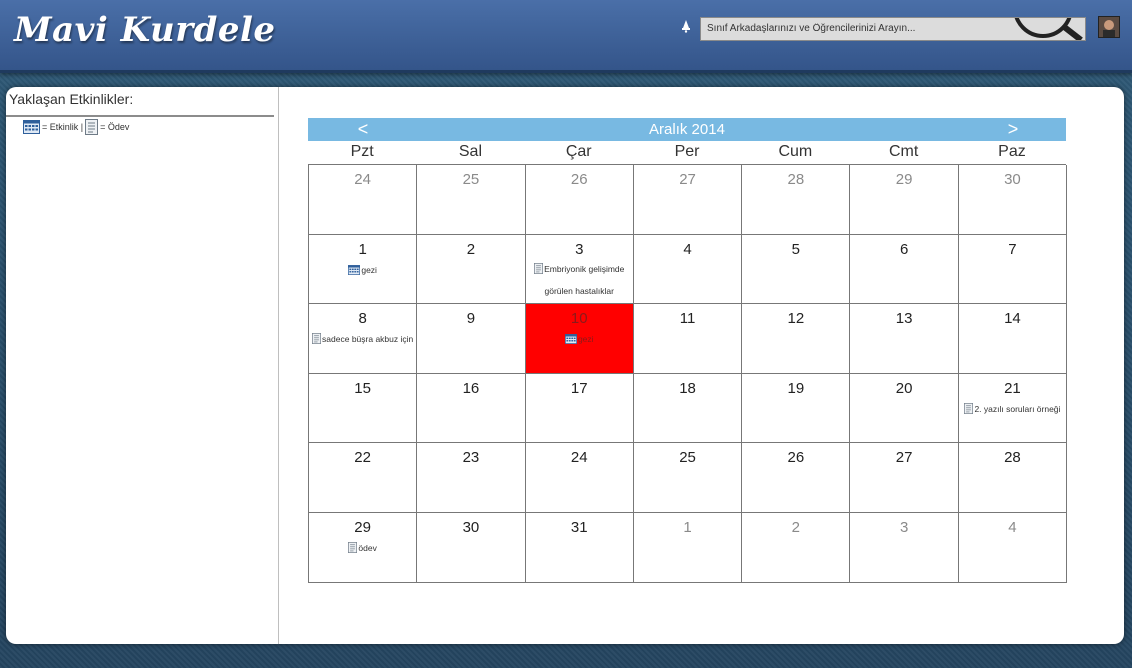 The height and width of the screenshot is (668, 1132). What do you see at coordinates (471, 339) in the screenshot?
I see `day-cell: 9` at bounding box center [471, 339].